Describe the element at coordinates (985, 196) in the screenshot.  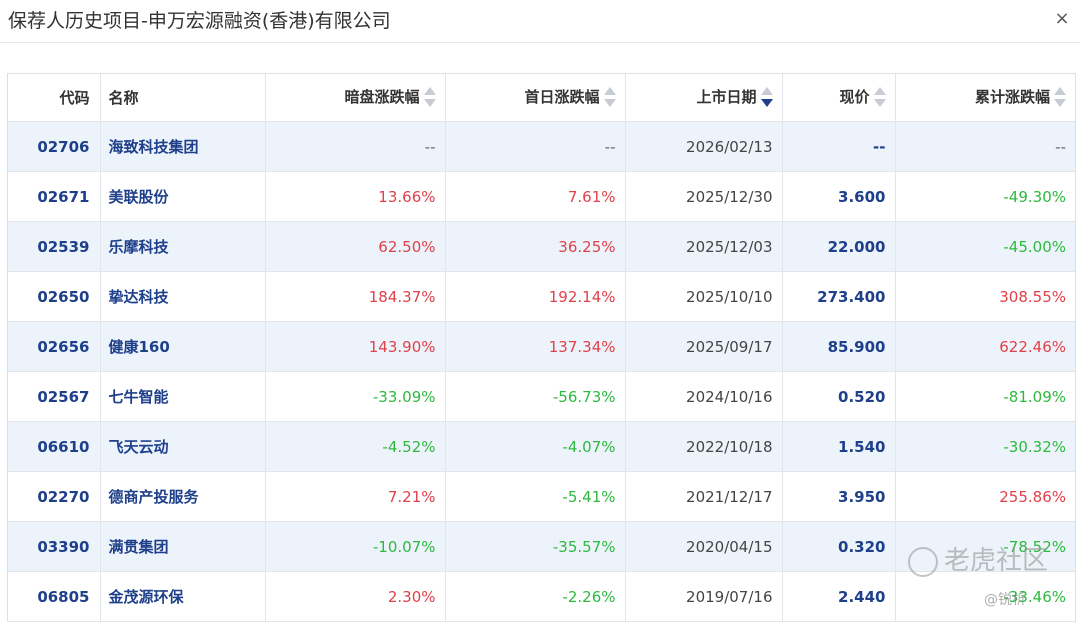
I see `cumulative-change: -49.30%` at that location.